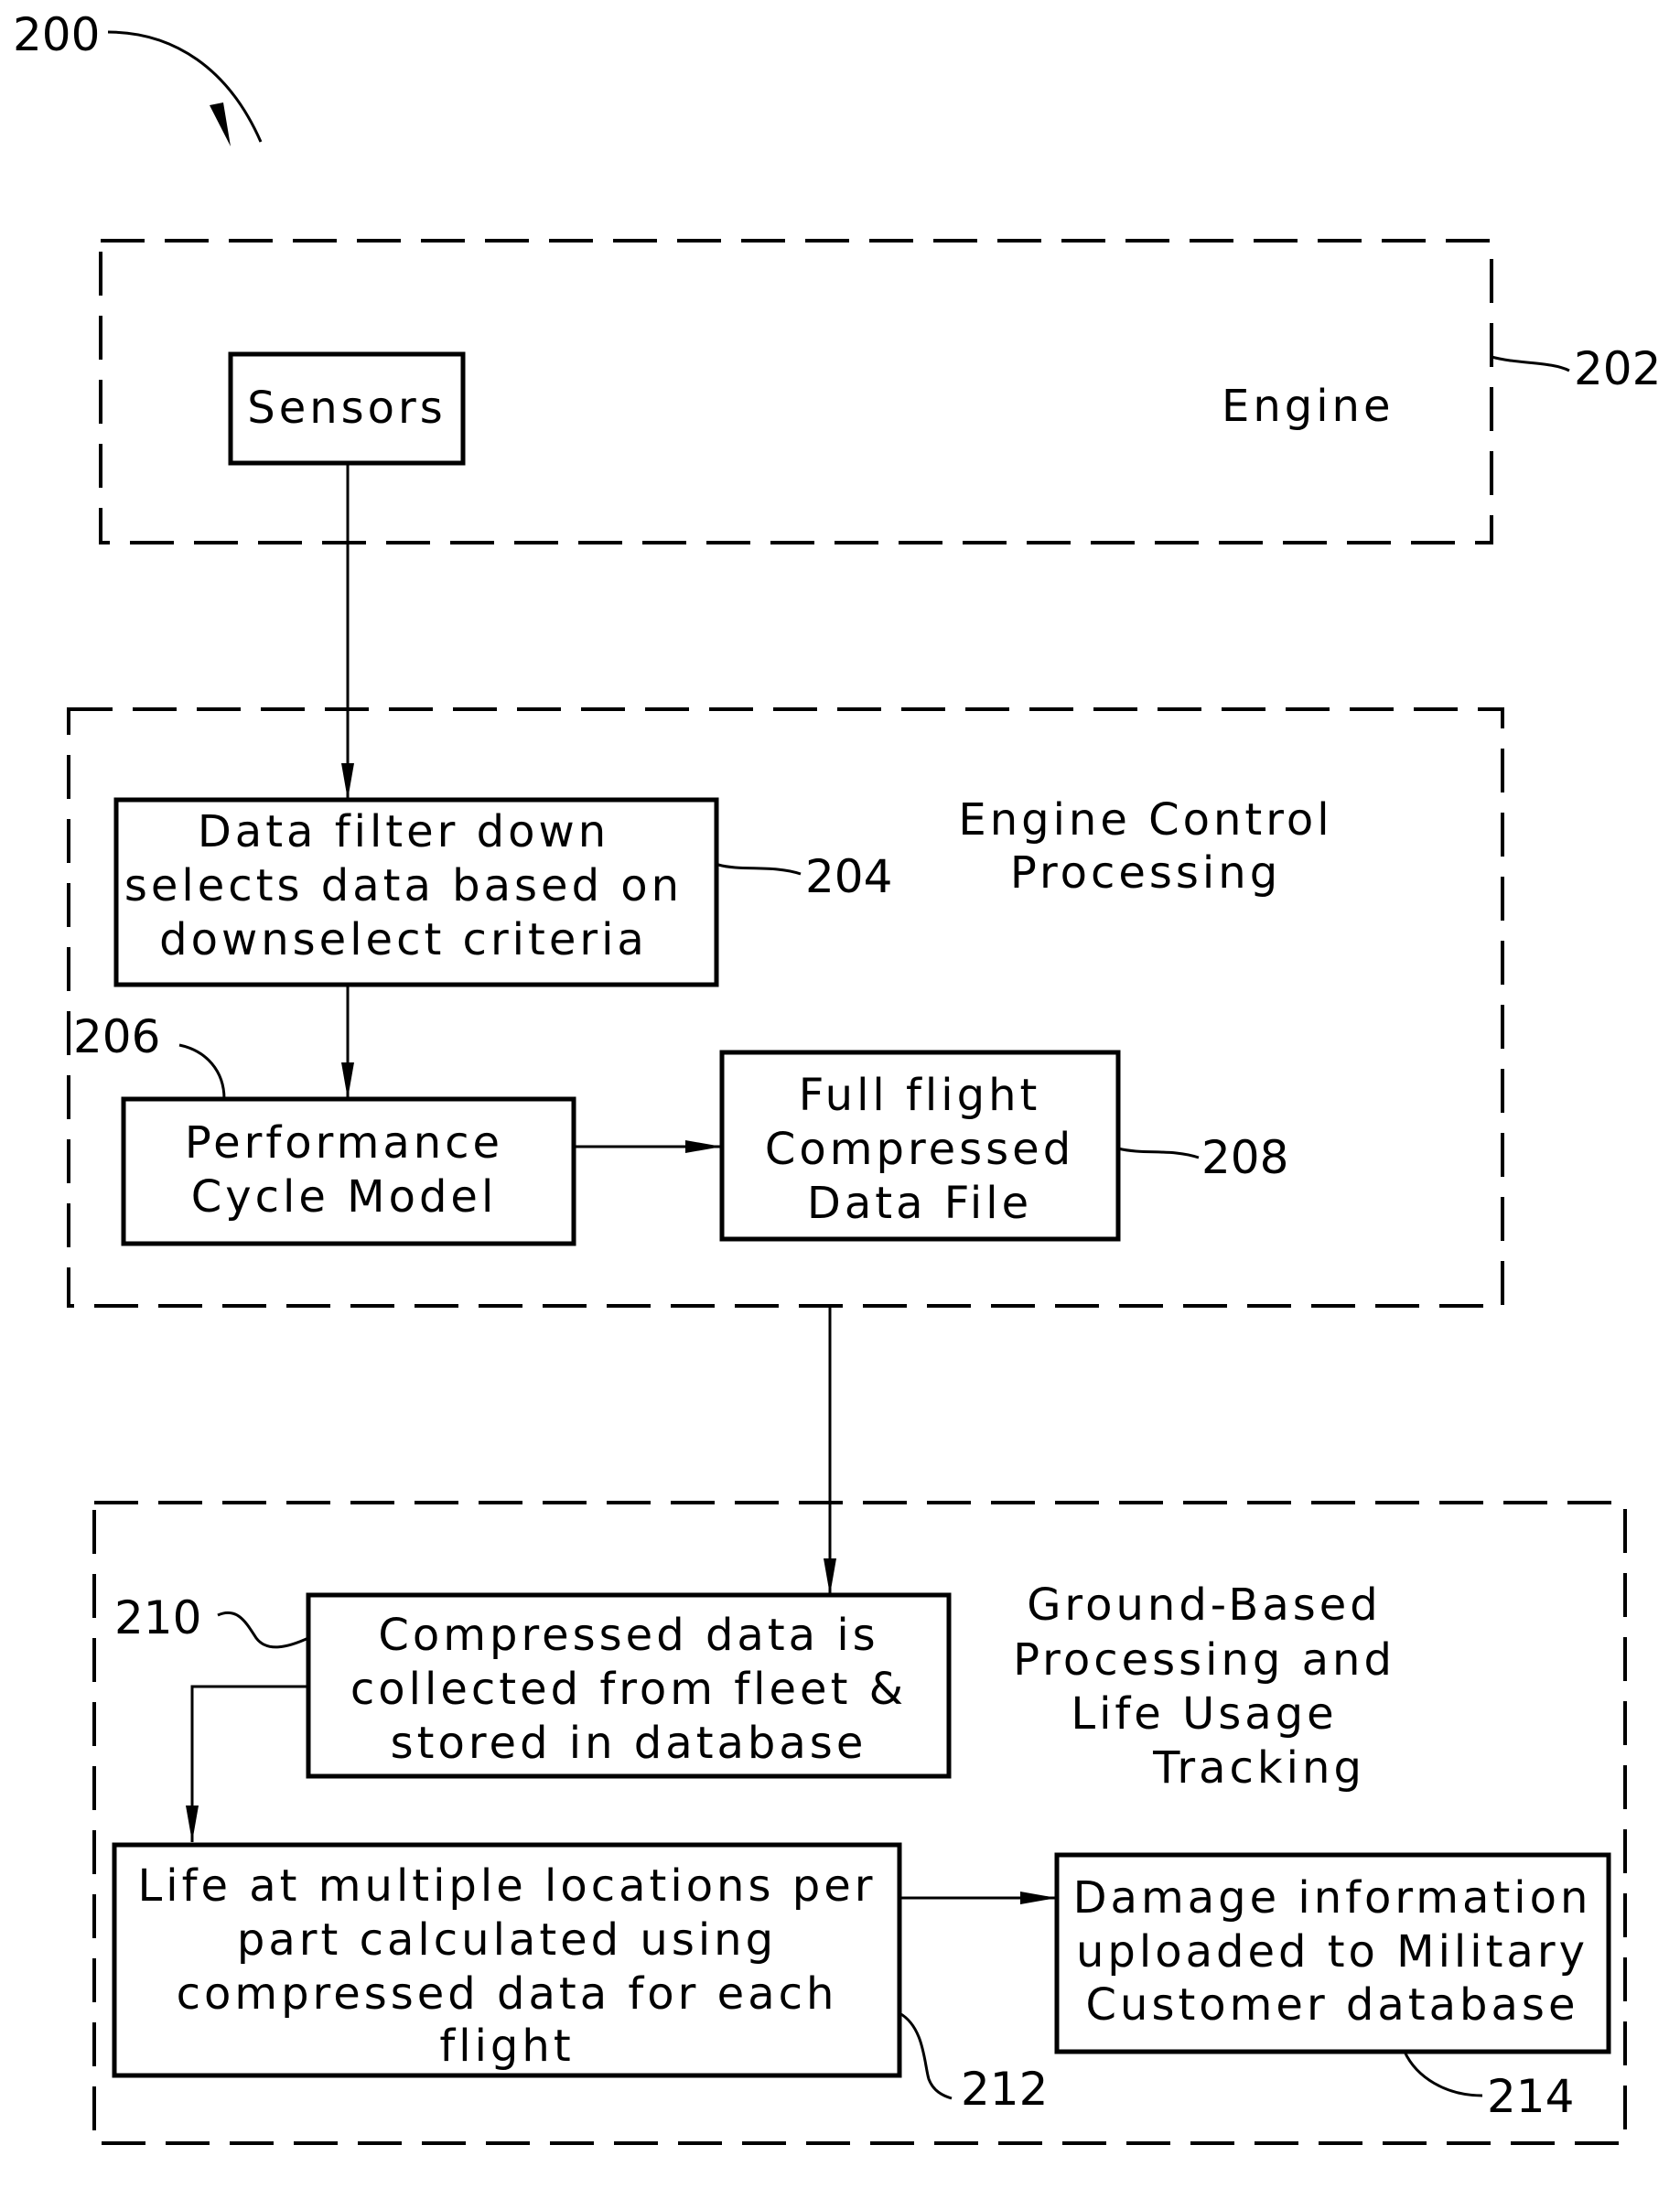 This screenshot has height=2199, width=1680. Describe the element at coordinates (919, 1149) in the screenshot. I see `block-compressed-file-line-2: Compressed` at that location.